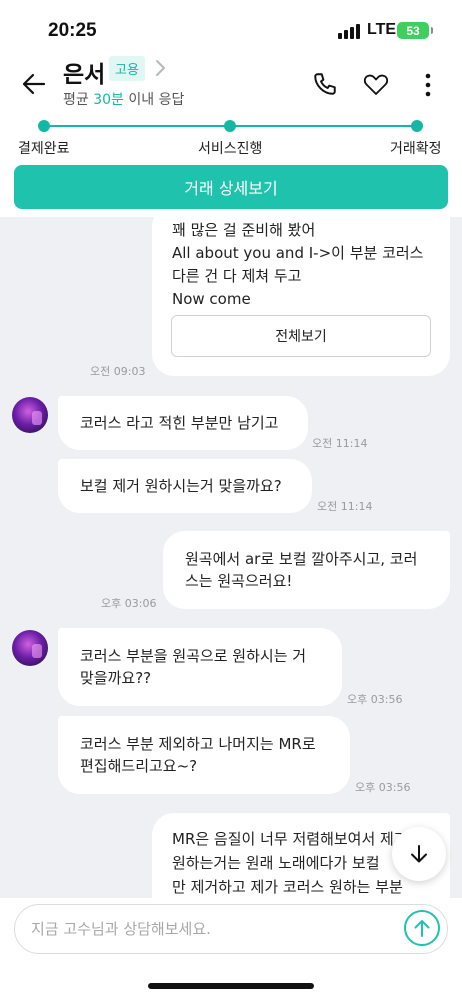 This screenshot has height=1000, width=462. I want to click on arrow-down-icon, so click(419, 854).